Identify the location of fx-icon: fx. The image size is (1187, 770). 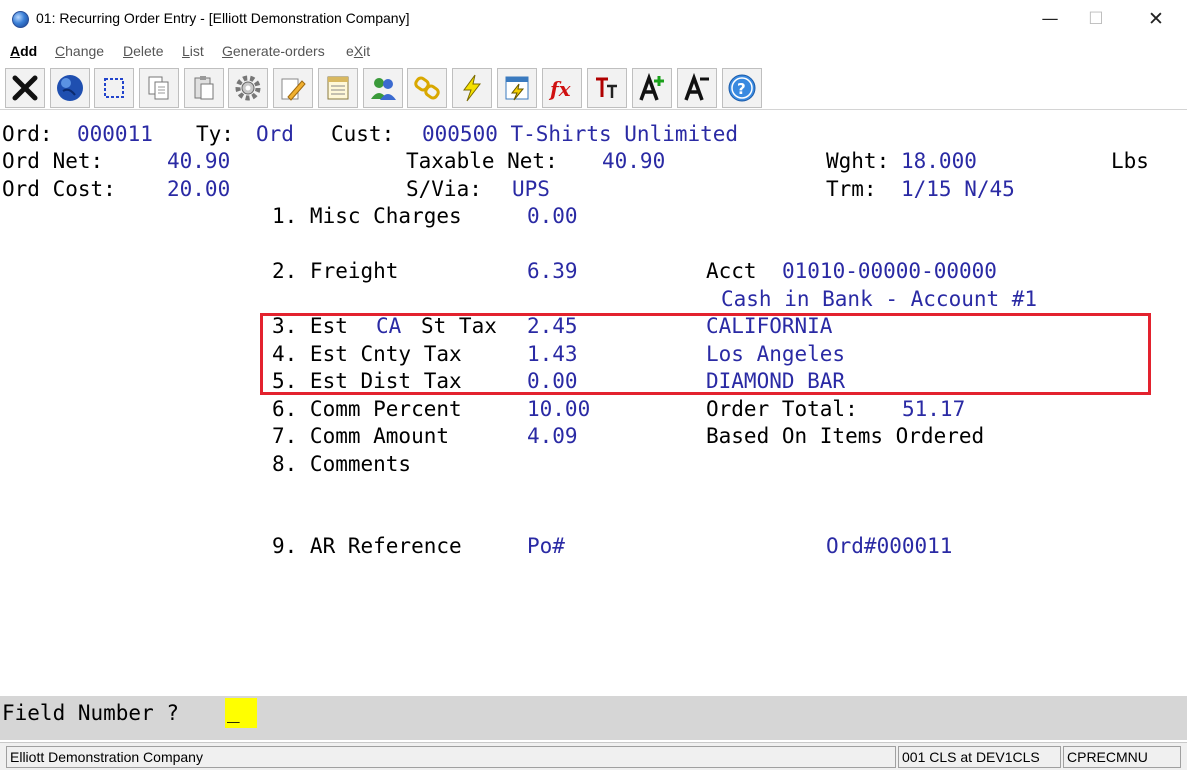
(562, 88).